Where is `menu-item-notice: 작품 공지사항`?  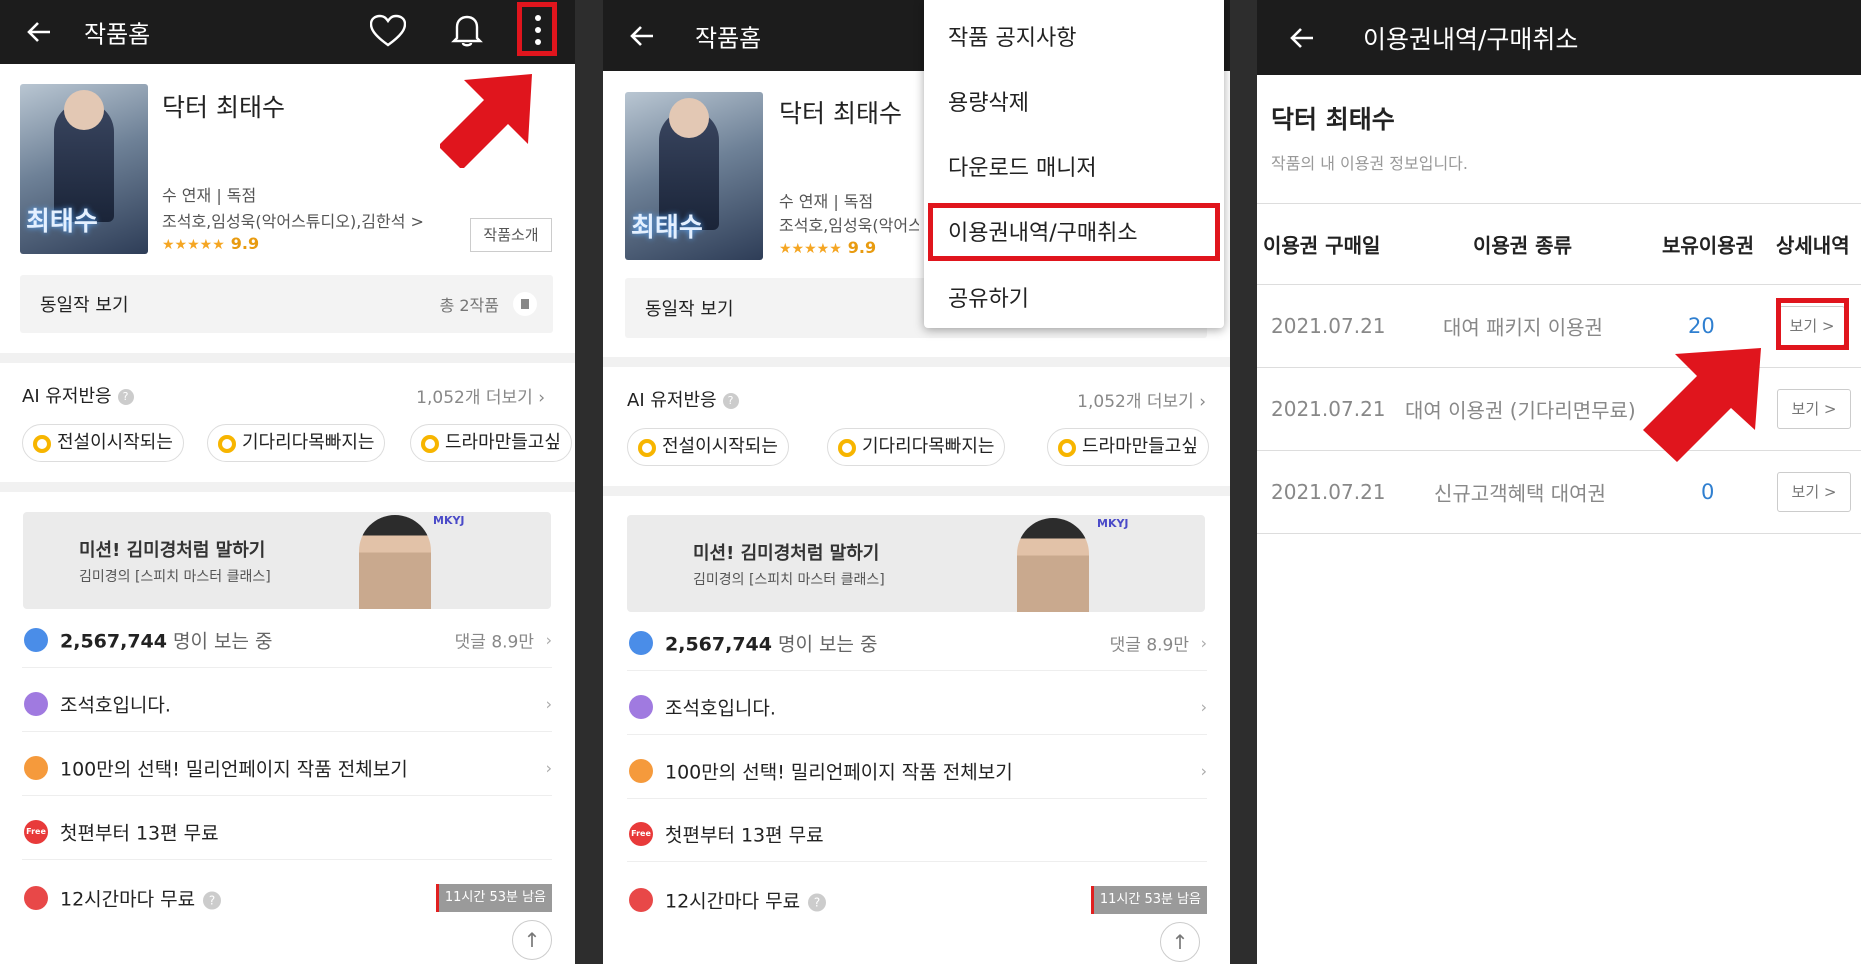 menu-item-notice: 작품 공지사항 is located at coordinates (1012, 36).